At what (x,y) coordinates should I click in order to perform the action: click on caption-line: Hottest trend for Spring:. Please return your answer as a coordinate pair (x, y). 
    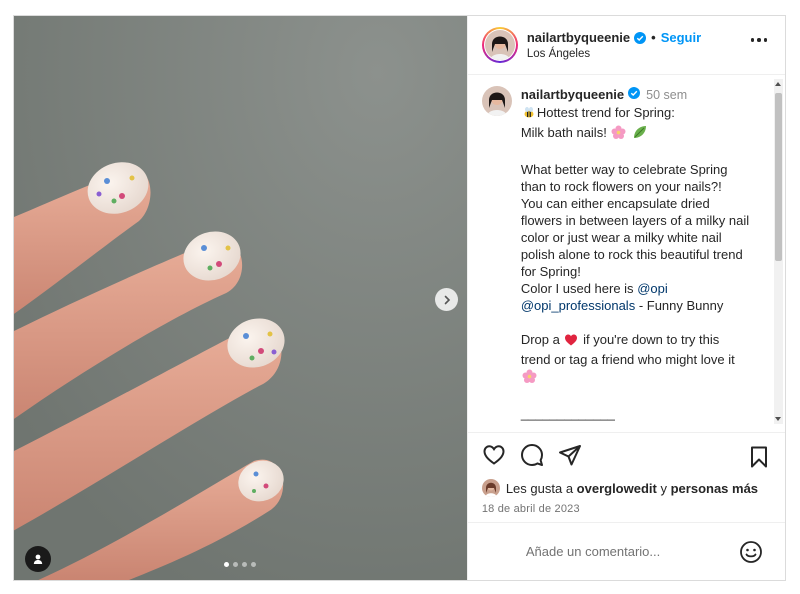
    Looking at the image, I should click on (605, 112).